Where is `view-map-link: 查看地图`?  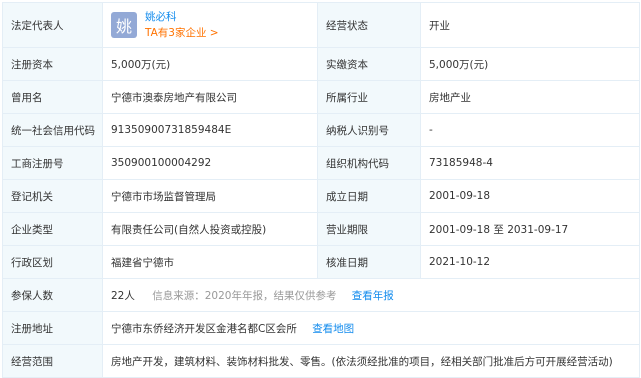
view-map-link: 查看地图 is located at coordinates (333, 329).